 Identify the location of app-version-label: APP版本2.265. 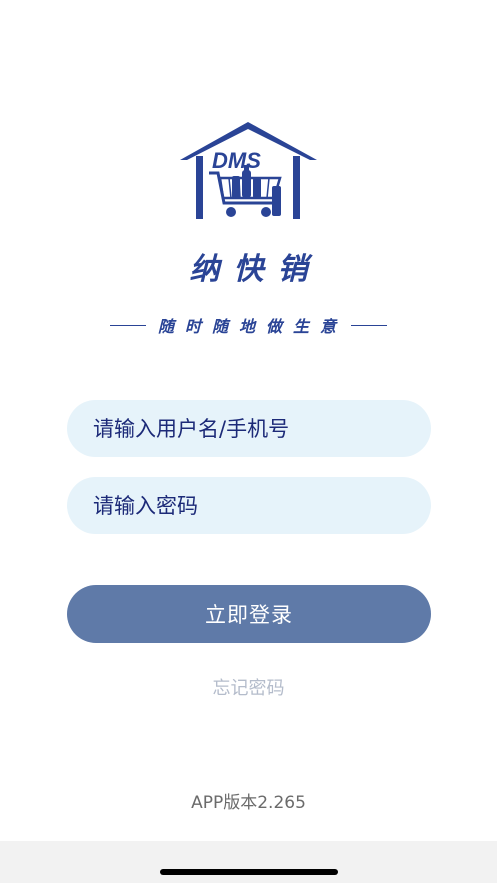
(248, 803).